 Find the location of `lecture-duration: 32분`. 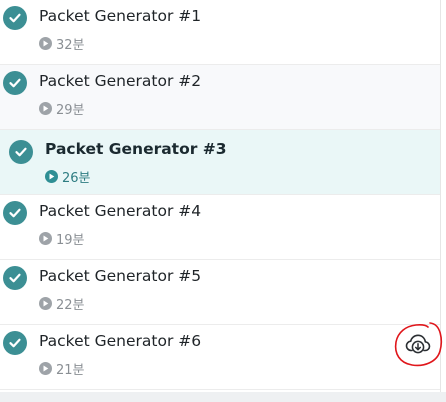

lecture-duration: 32분 is located at coordinates (62, 43).